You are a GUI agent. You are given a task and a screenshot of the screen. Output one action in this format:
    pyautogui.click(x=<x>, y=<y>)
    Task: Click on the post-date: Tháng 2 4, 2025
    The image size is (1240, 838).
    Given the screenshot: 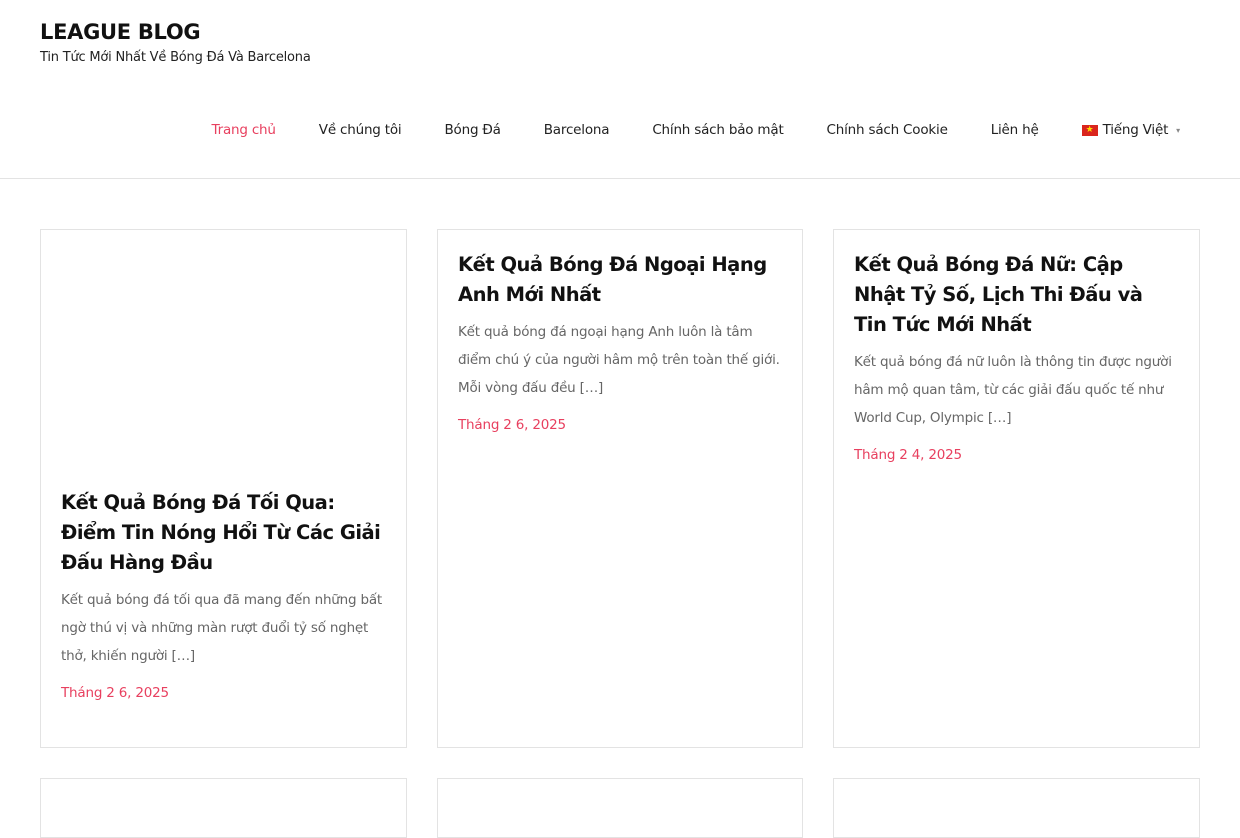 What is the action you would take?
    pyautogui.click(x=1016, y=455)
    